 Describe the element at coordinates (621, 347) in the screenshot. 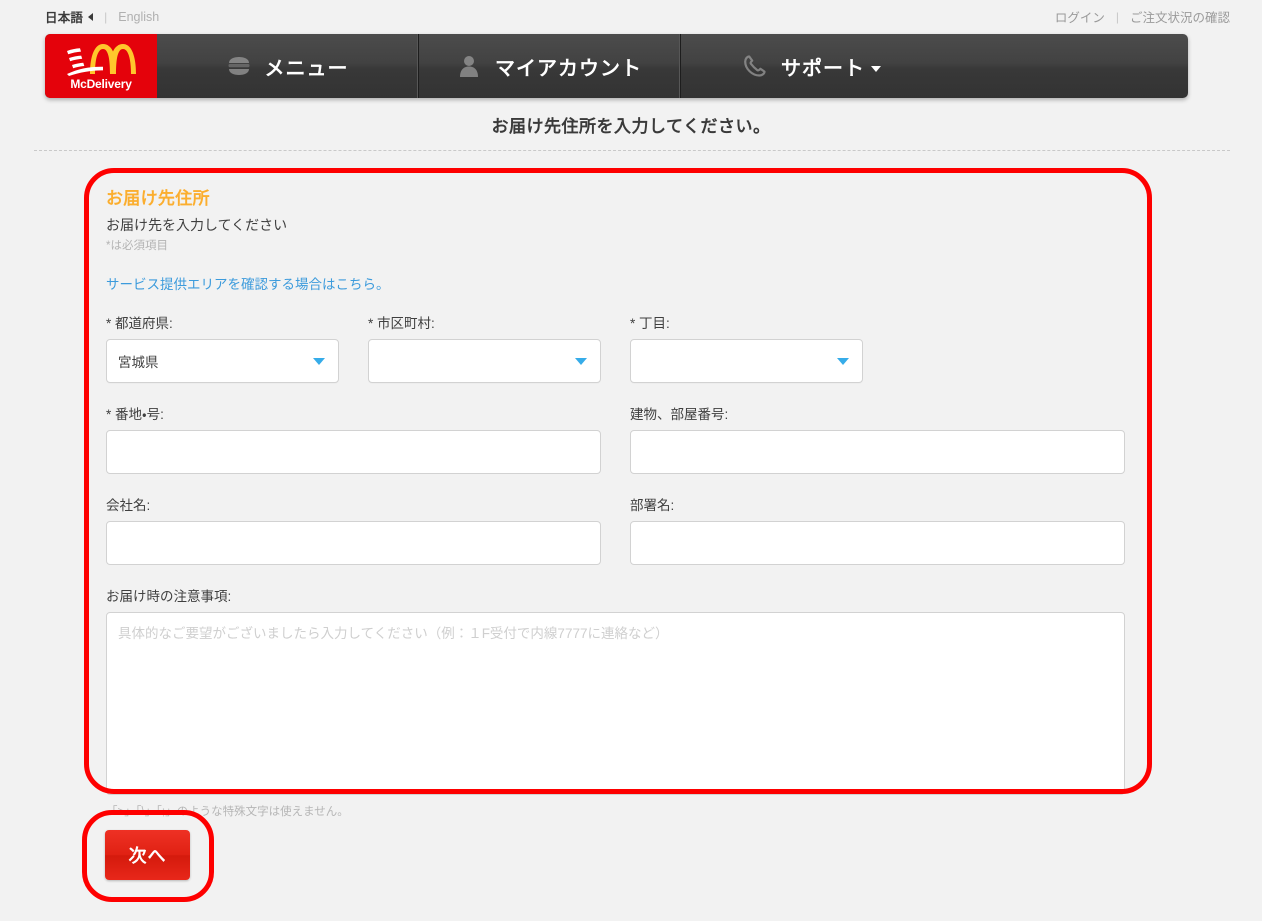

I see `address-row-1: * 都道府県: 宮城県 * 市区町村: * 丁目:` at that location.